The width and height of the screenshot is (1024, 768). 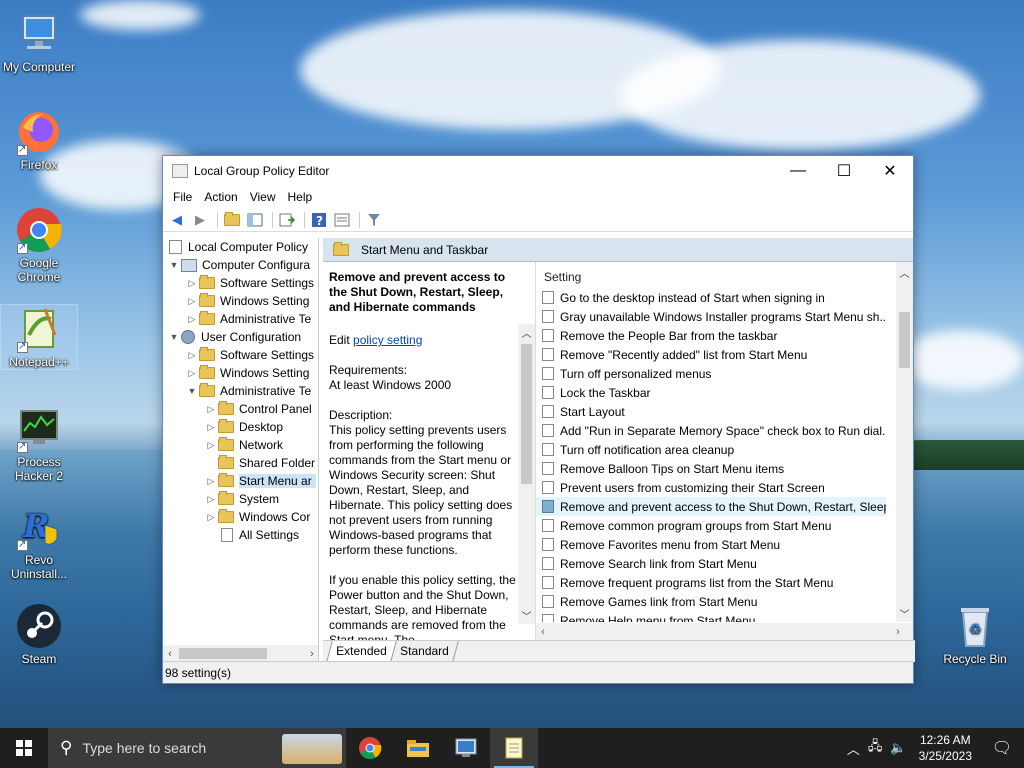 I want to click on show-hide-tree-icon, so click(x=255, y=220).